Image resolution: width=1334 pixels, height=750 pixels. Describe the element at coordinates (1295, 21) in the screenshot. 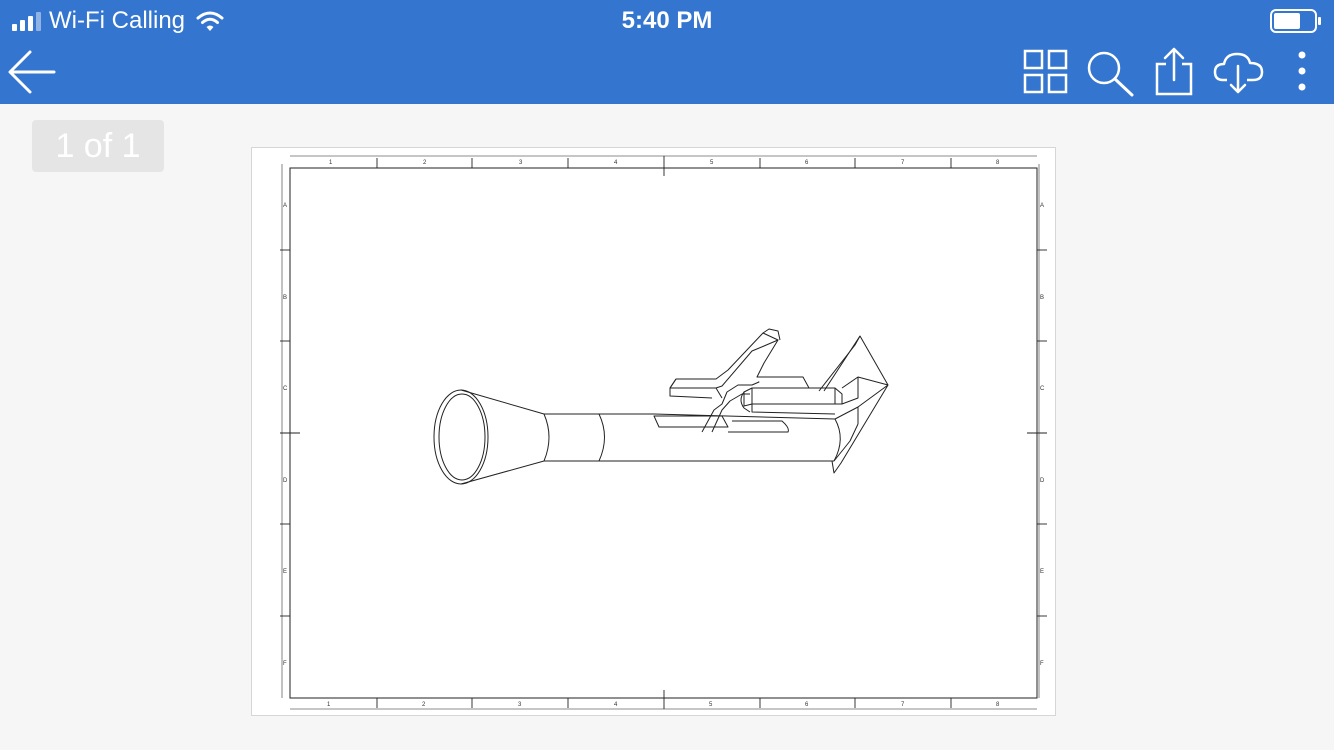

I see `battery-icon` at that location.